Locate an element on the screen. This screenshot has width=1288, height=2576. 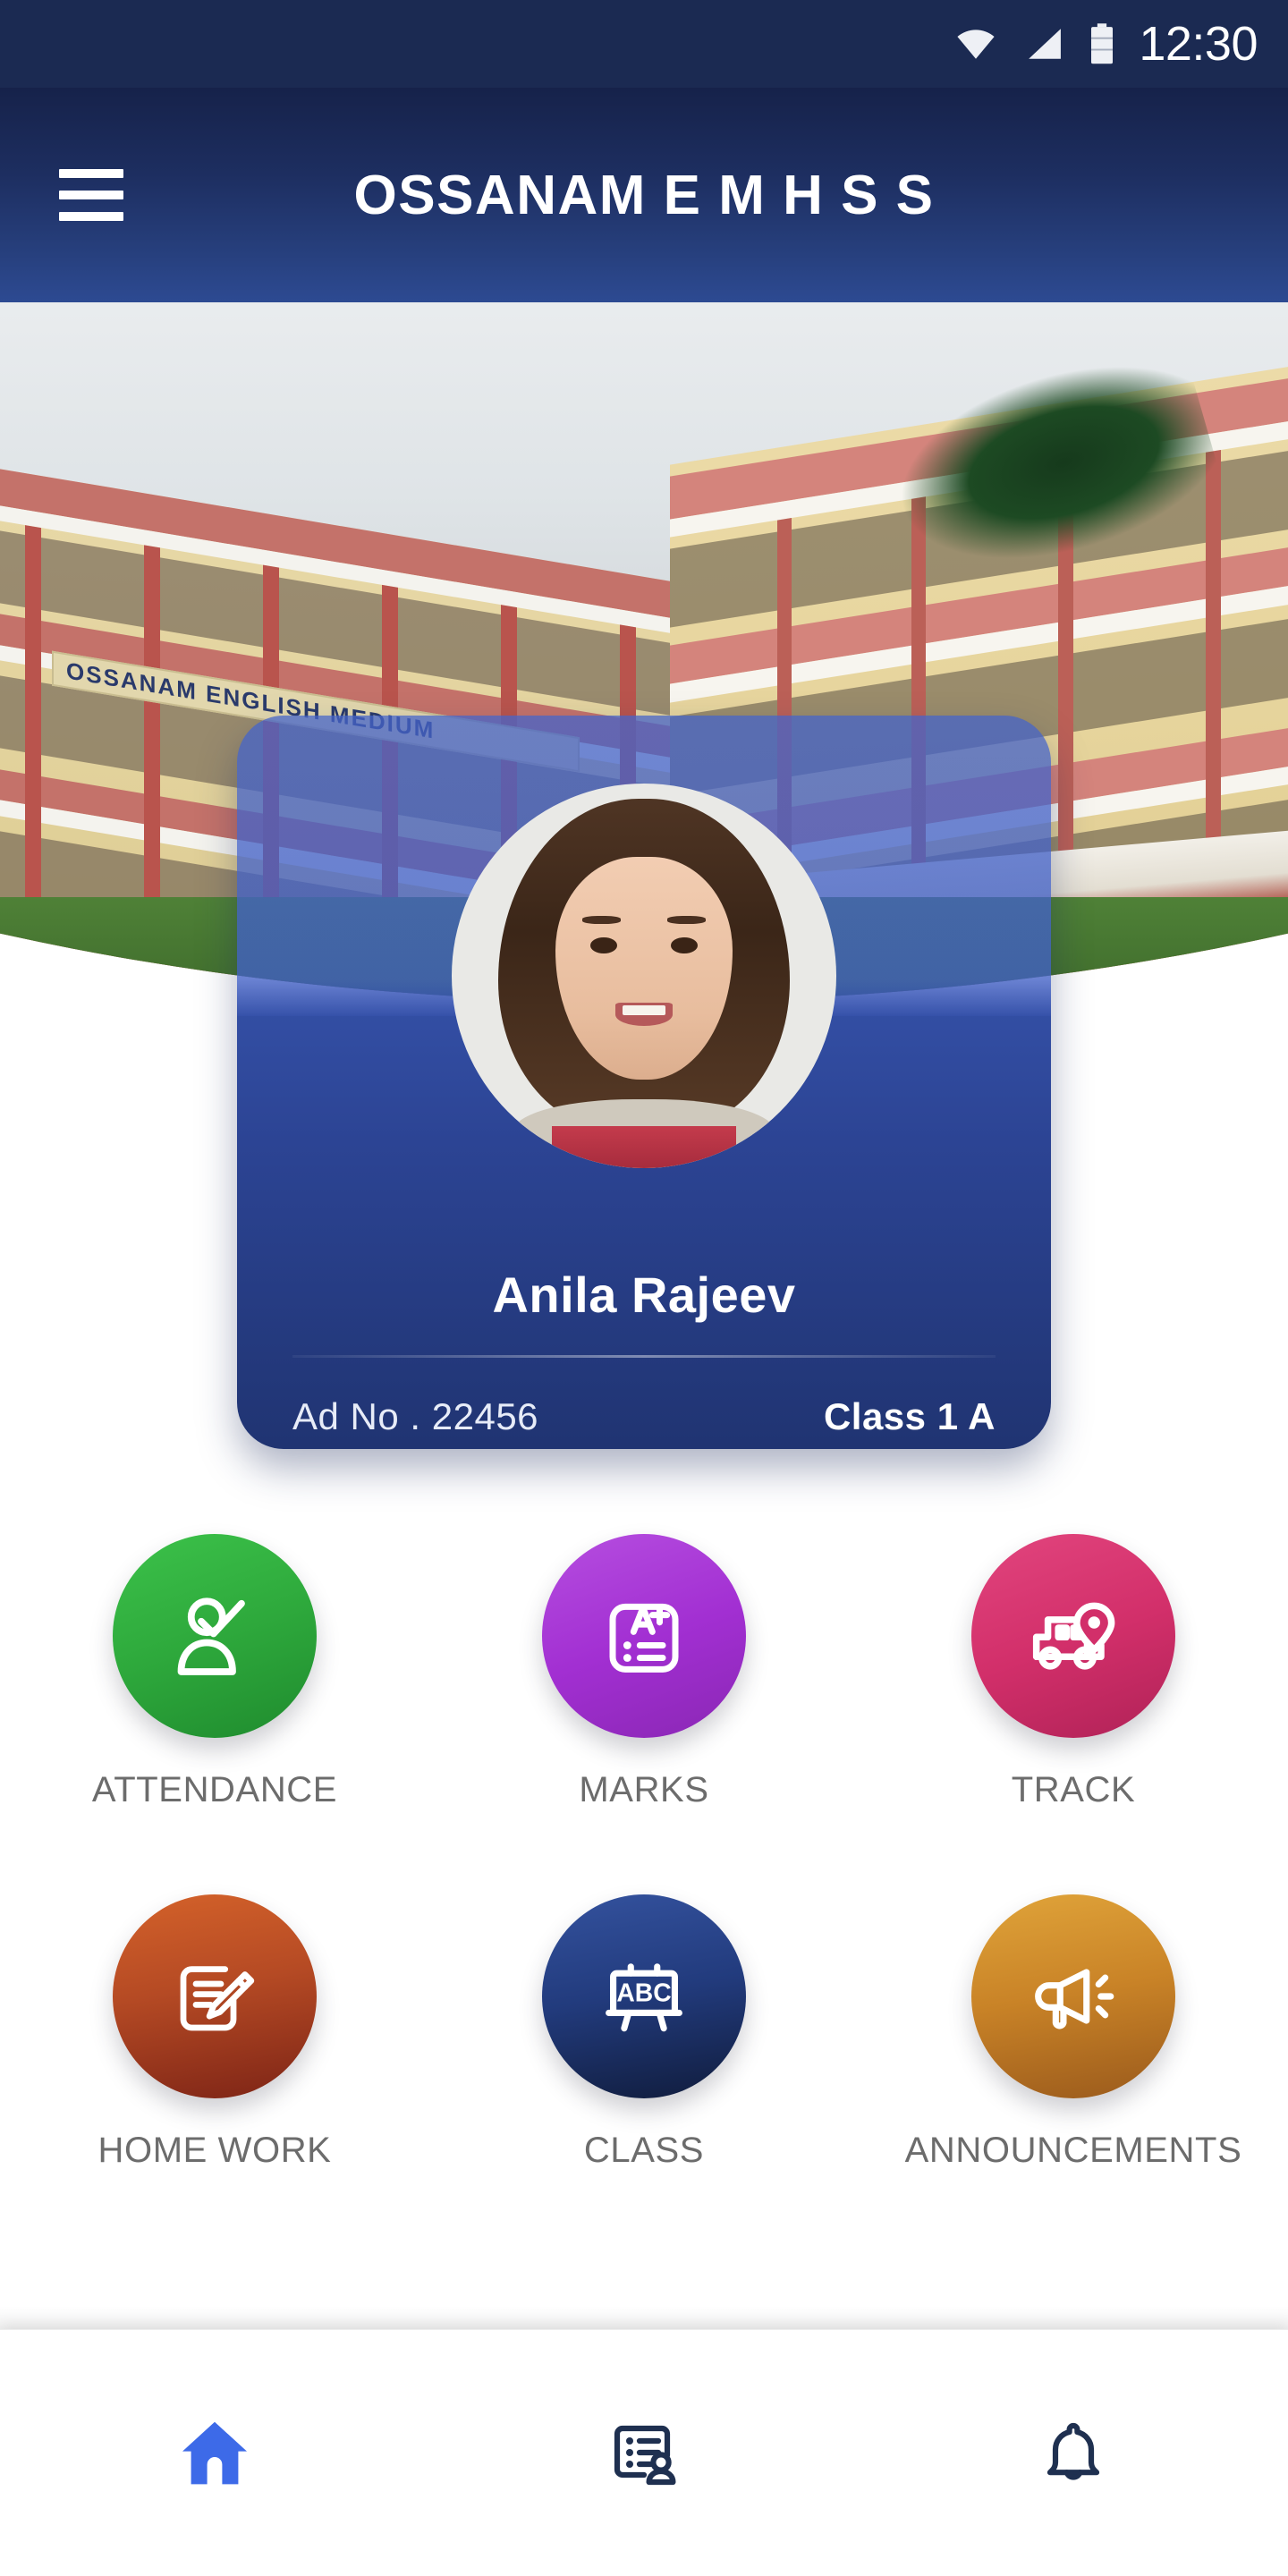
status-bar-icons is located at coordinates (1034, 43).